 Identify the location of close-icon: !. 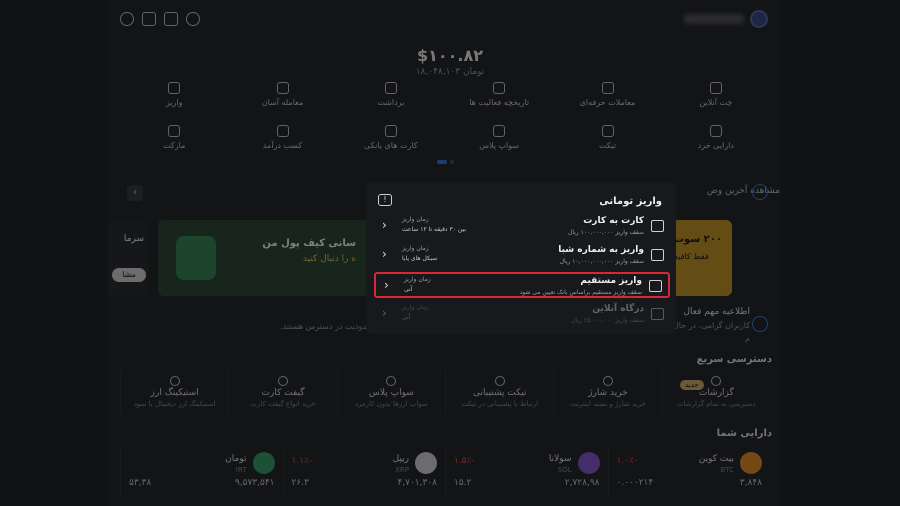
(385, 200).